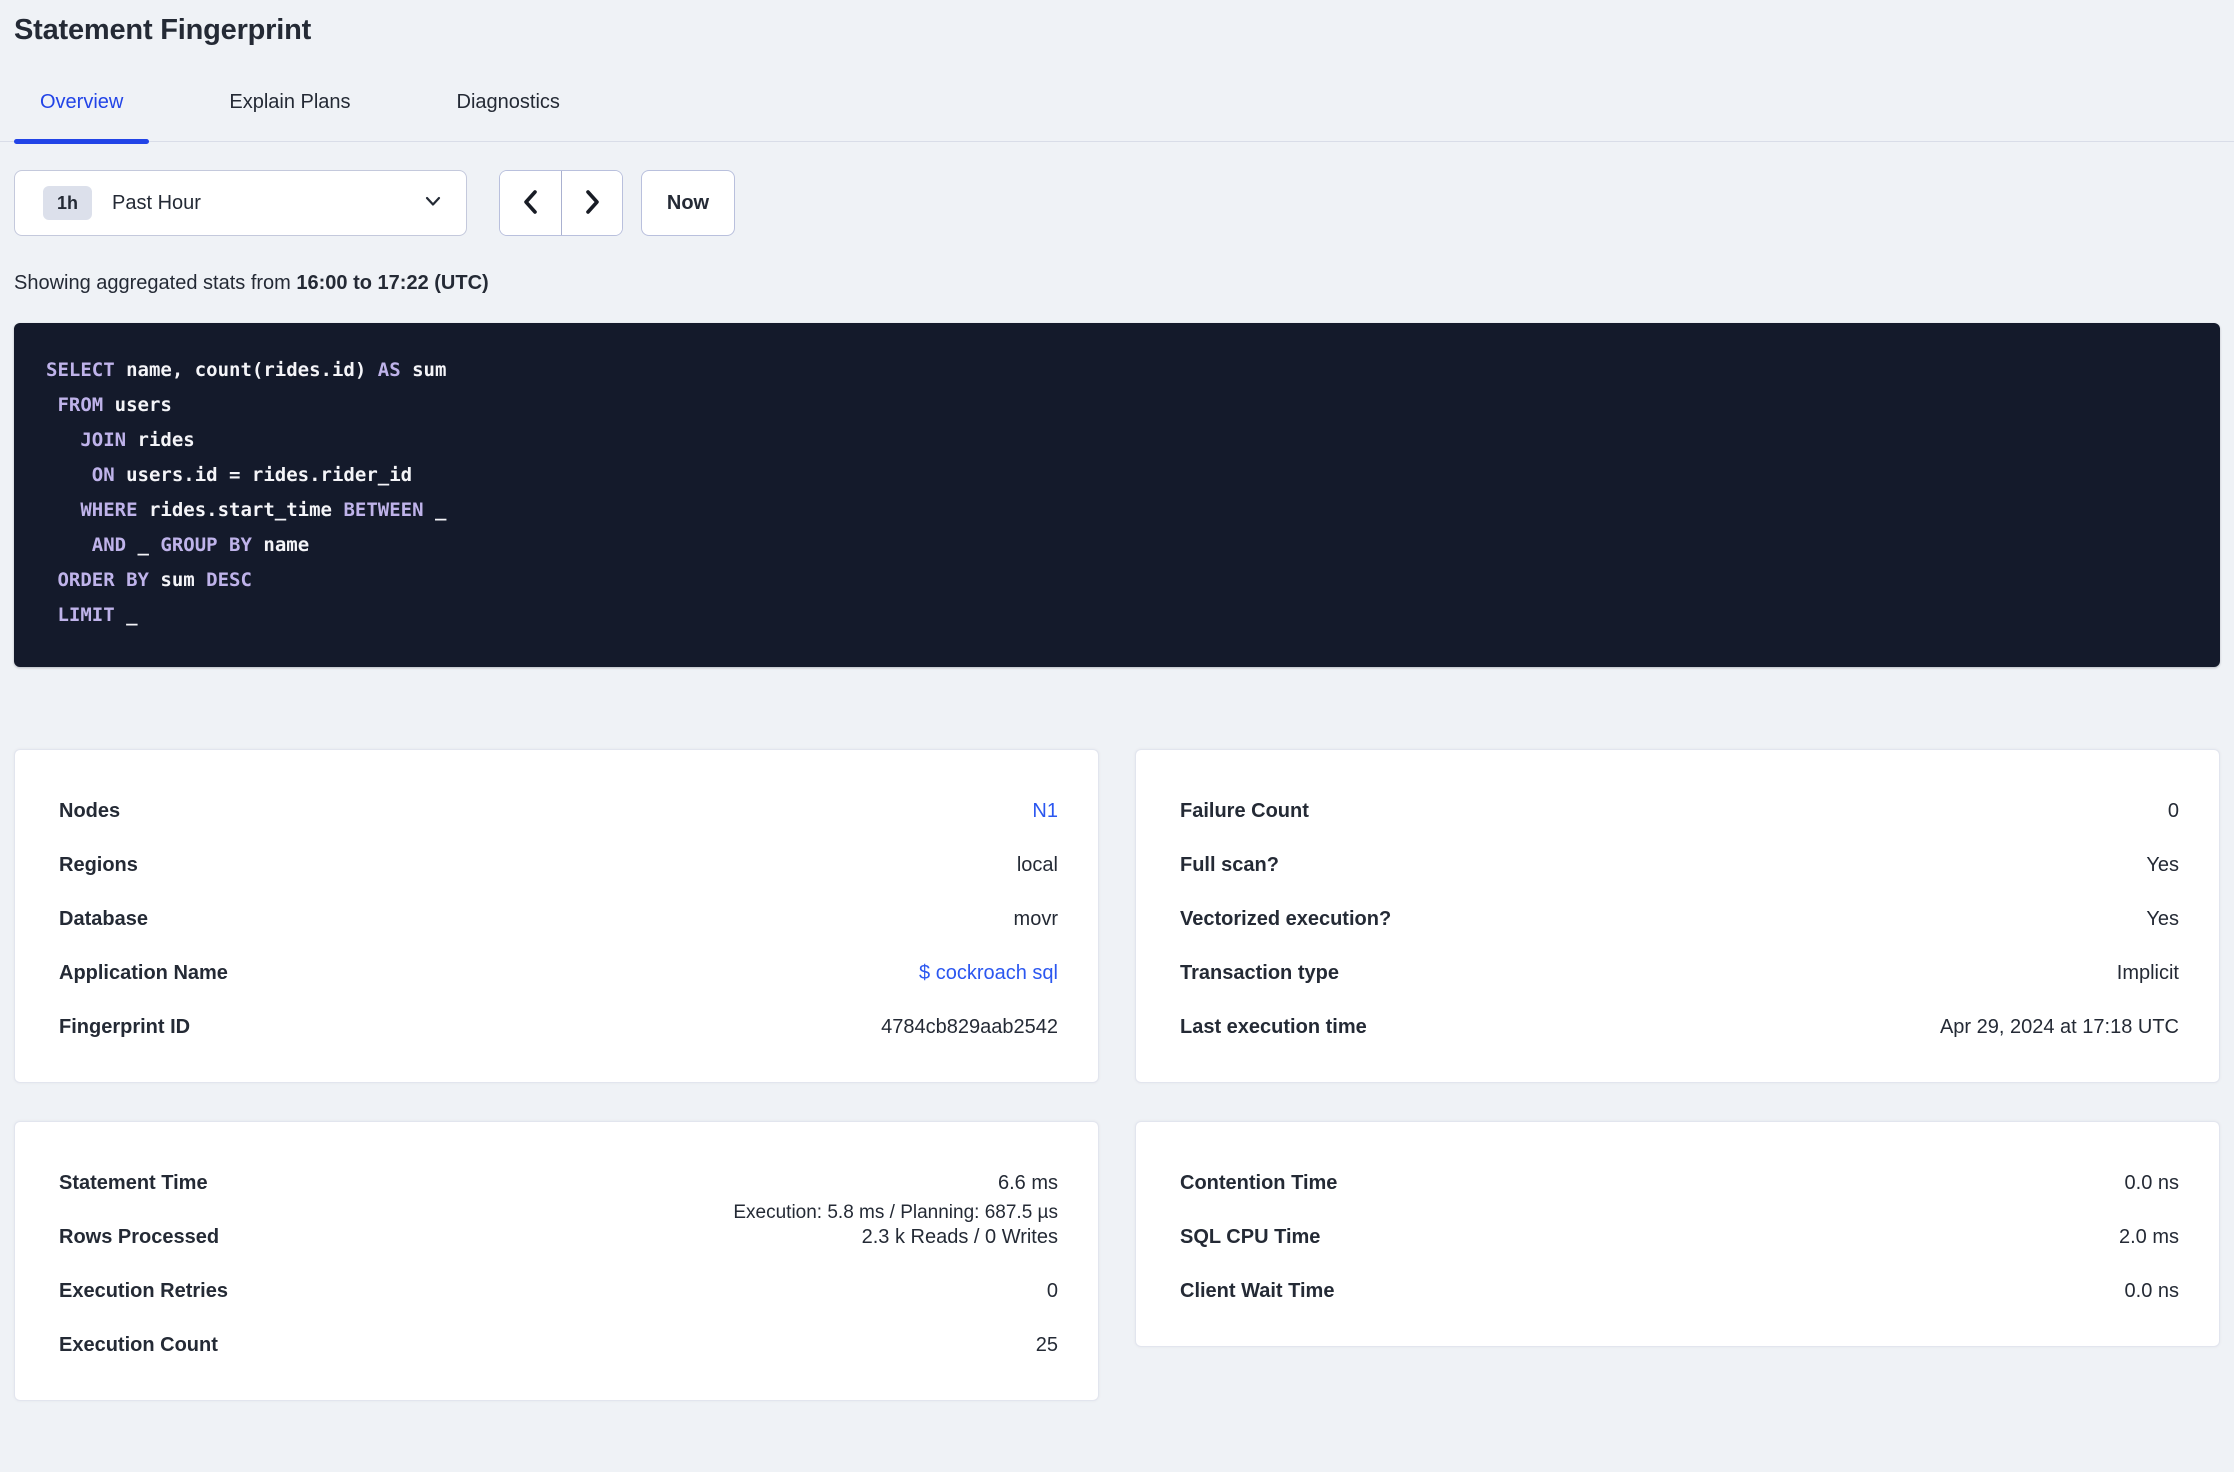 Image resolution: width=2234 pixels, height=1472 pixels. I want to click on card-row: Nodes N1, so click(558, 827).